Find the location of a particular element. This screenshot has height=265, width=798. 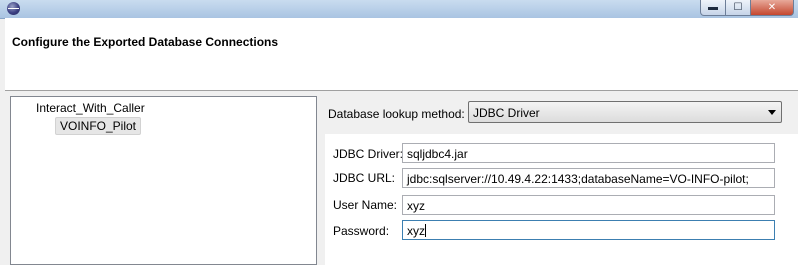

password-label: Password: is located at coordinates (361, 231).